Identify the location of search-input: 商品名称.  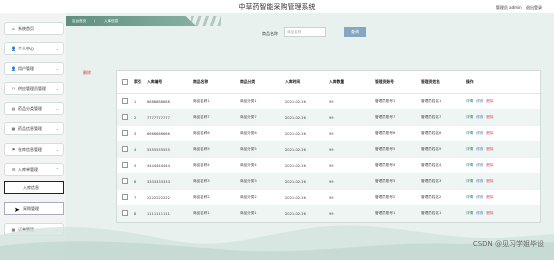
(305, 32).